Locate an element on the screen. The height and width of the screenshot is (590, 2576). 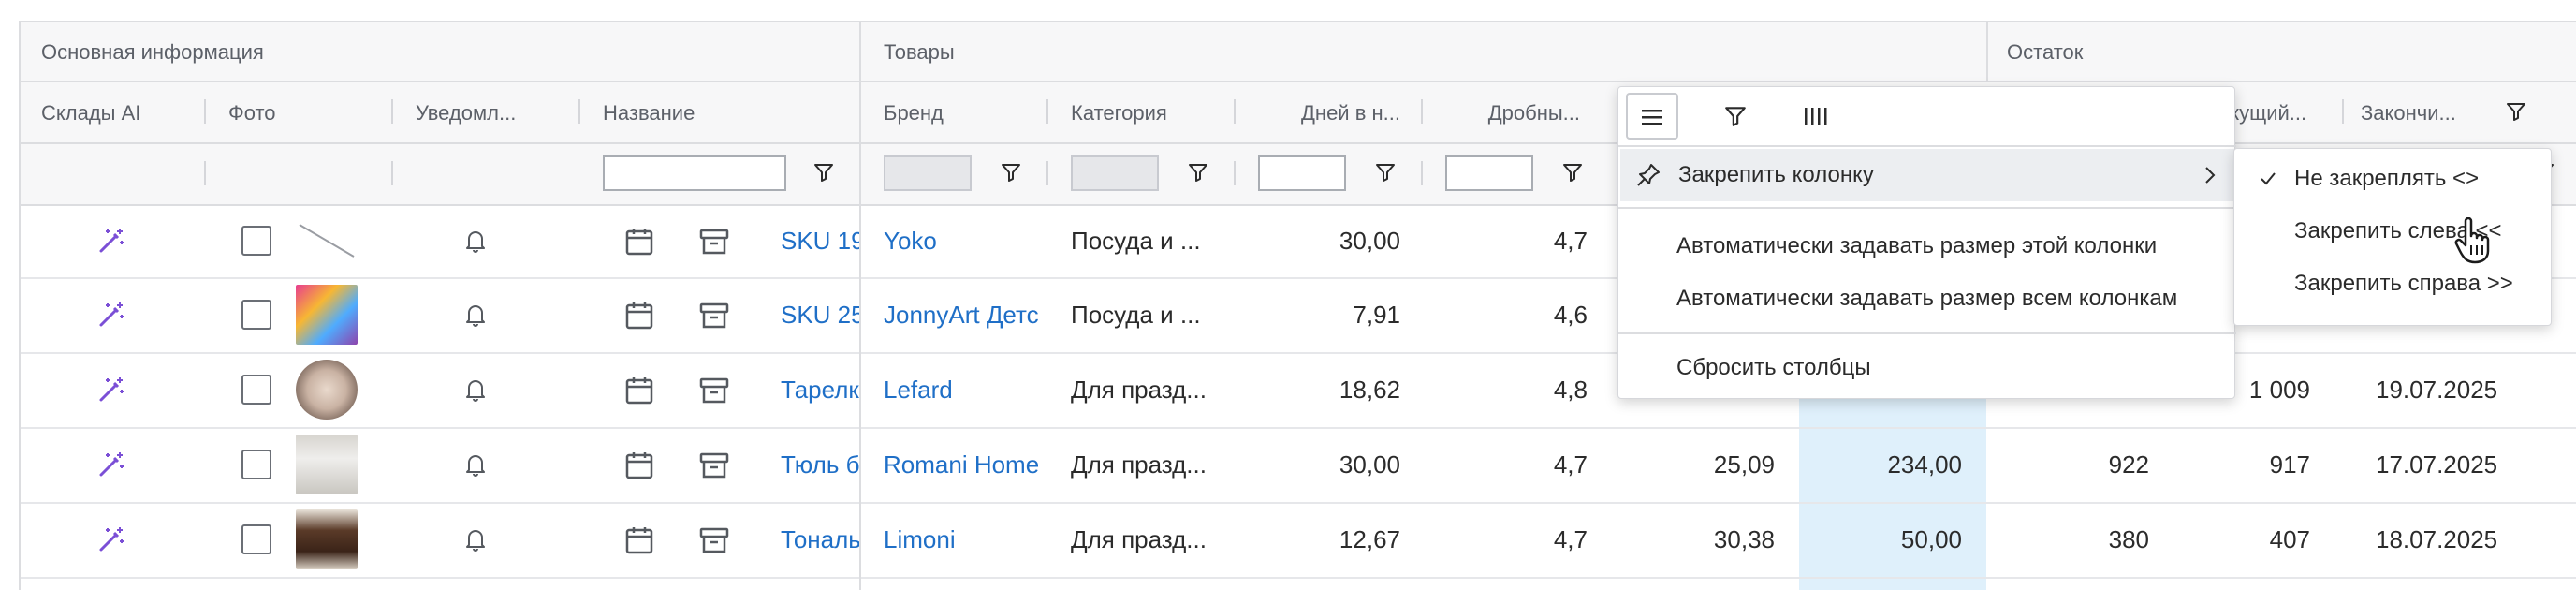
grid-line is located at coordinates (1297, 81).